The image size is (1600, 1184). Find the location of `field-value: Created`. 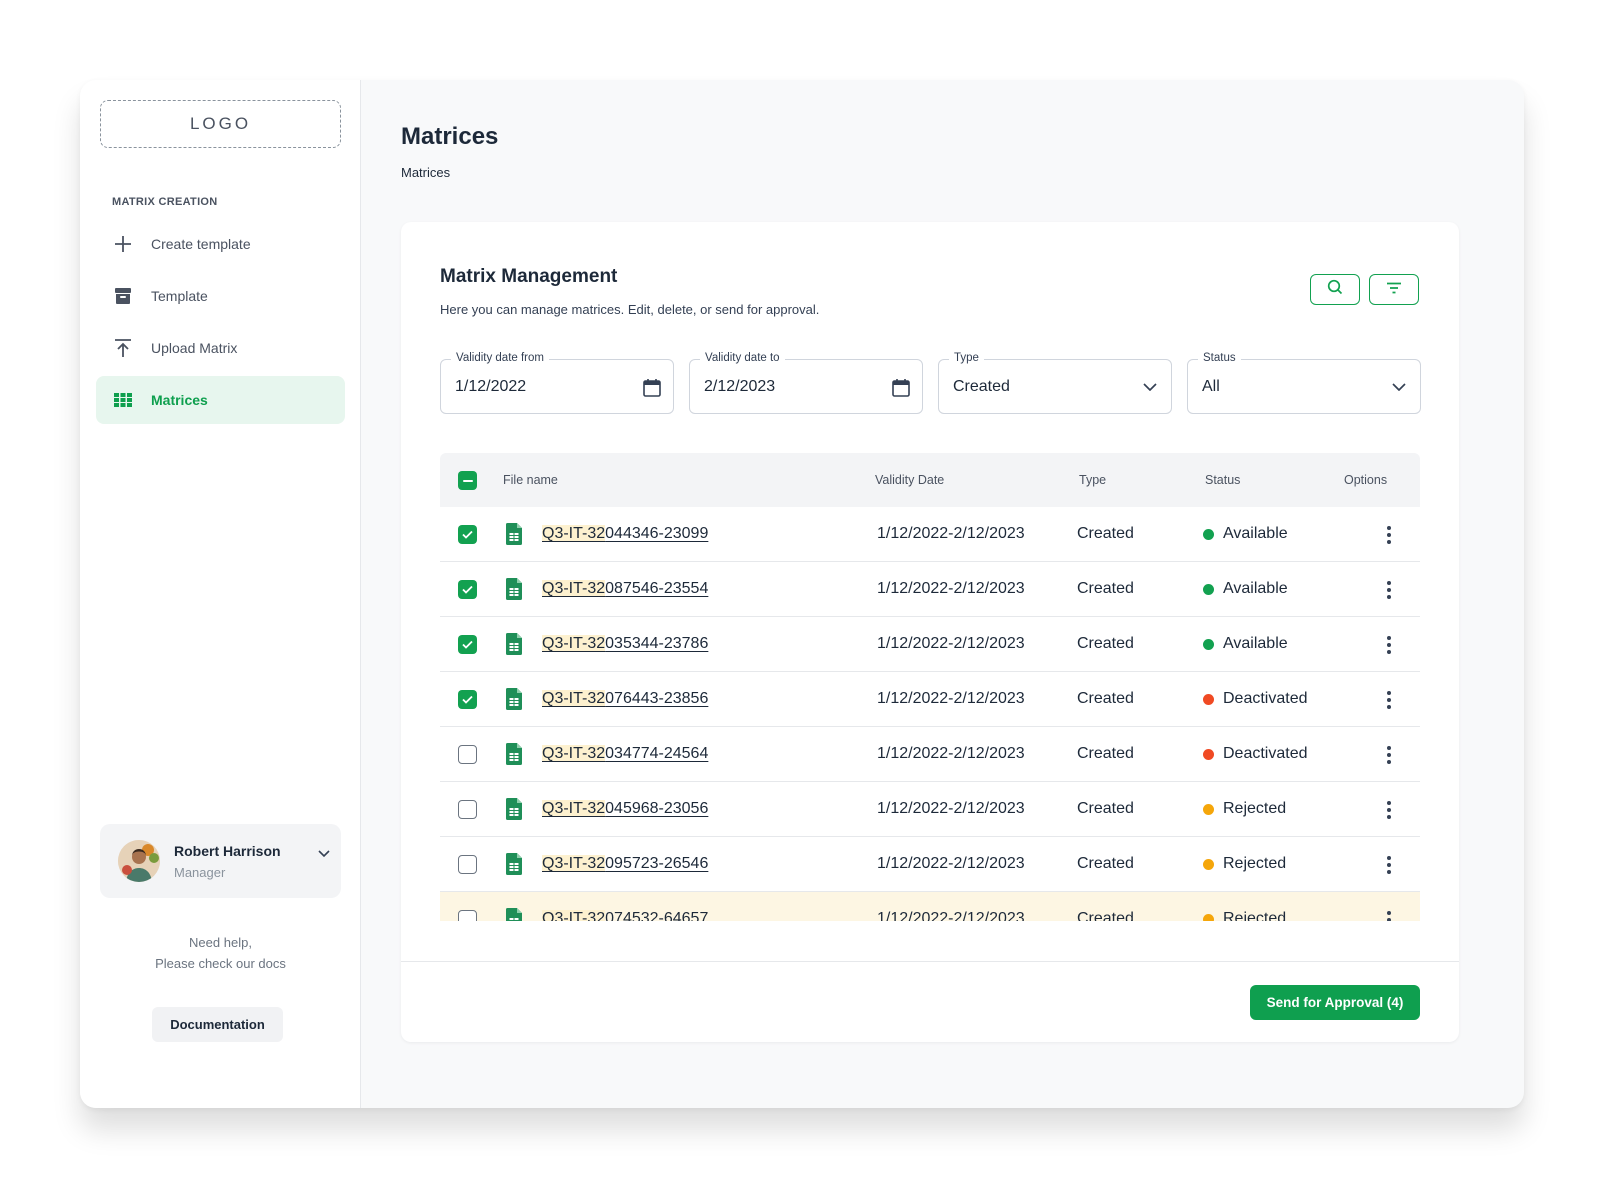

field-value: Created is located at coordinates (981, 386).